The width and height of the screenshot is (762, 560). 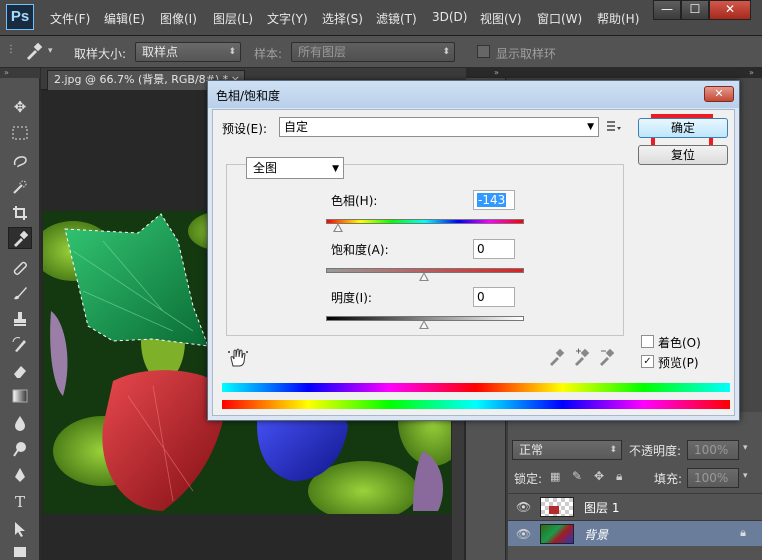 I want to click on menu-select: 选择(S), so click(x=342, y=18).